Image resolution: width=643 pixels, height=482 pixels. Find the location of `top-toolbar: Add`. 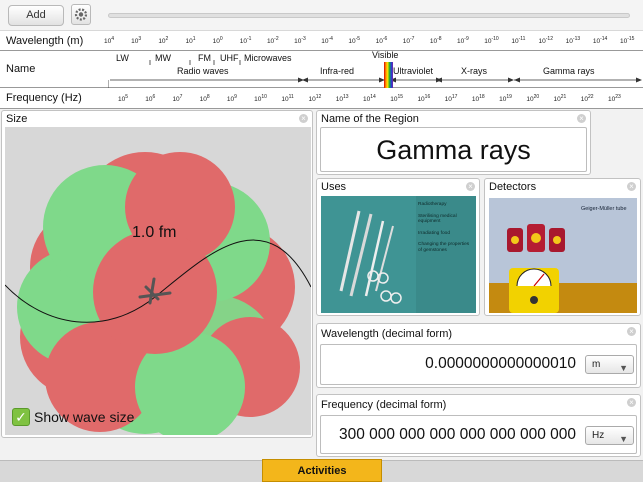

top-toolbar: Add is located at coordinates (321, 15).